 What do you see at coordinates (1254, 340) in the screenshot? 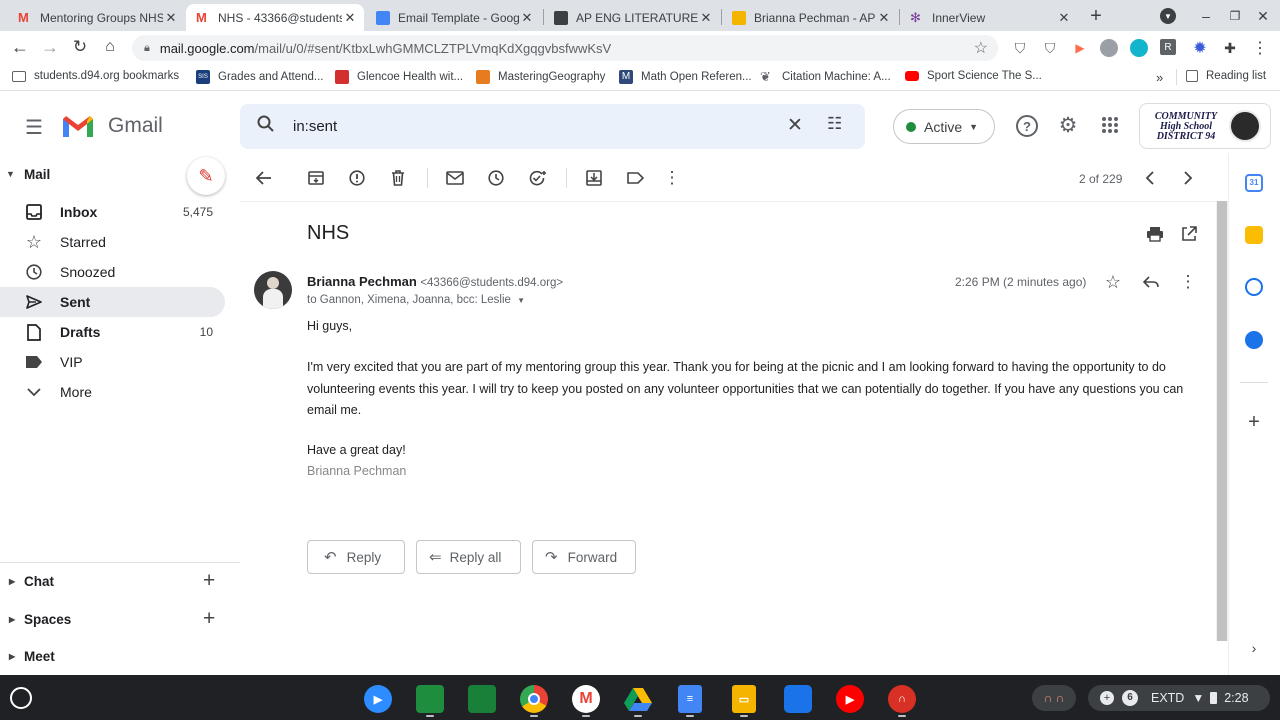
I see `contacts-icon` at bounding box center [1254, 340].